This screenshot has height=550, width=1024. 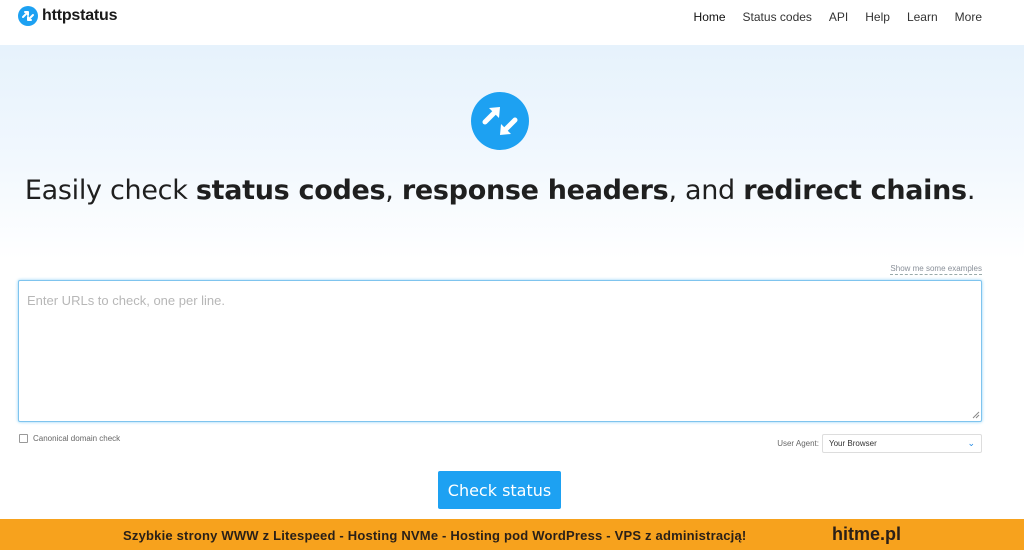 What do you see at coordinates (777, 17) in the screenshot?
I see `nav-status-codes: Status codes` at bounding box center [777, 17].